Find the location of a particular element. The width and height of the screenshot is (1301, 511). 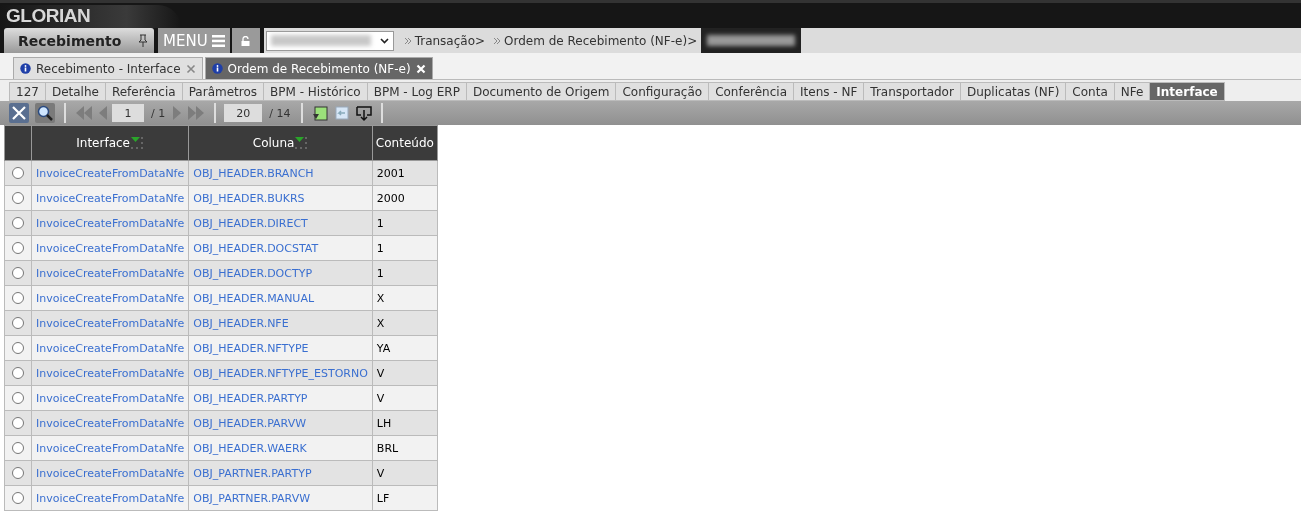

content-cell: LH is located at coordinates (384, 423).